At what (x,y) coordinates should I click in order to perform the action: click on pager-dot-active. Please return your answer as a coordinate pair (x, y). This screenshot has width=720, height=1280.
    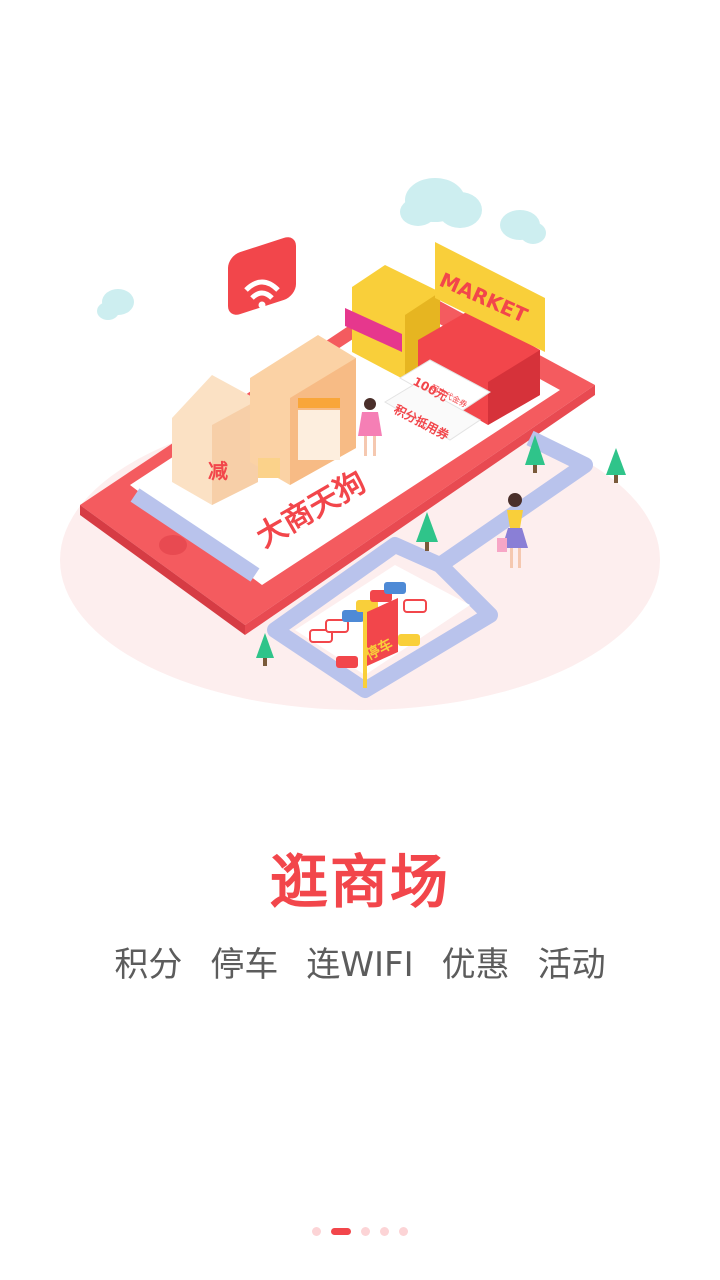
    Looking at the image, I should click on (341, 1231).